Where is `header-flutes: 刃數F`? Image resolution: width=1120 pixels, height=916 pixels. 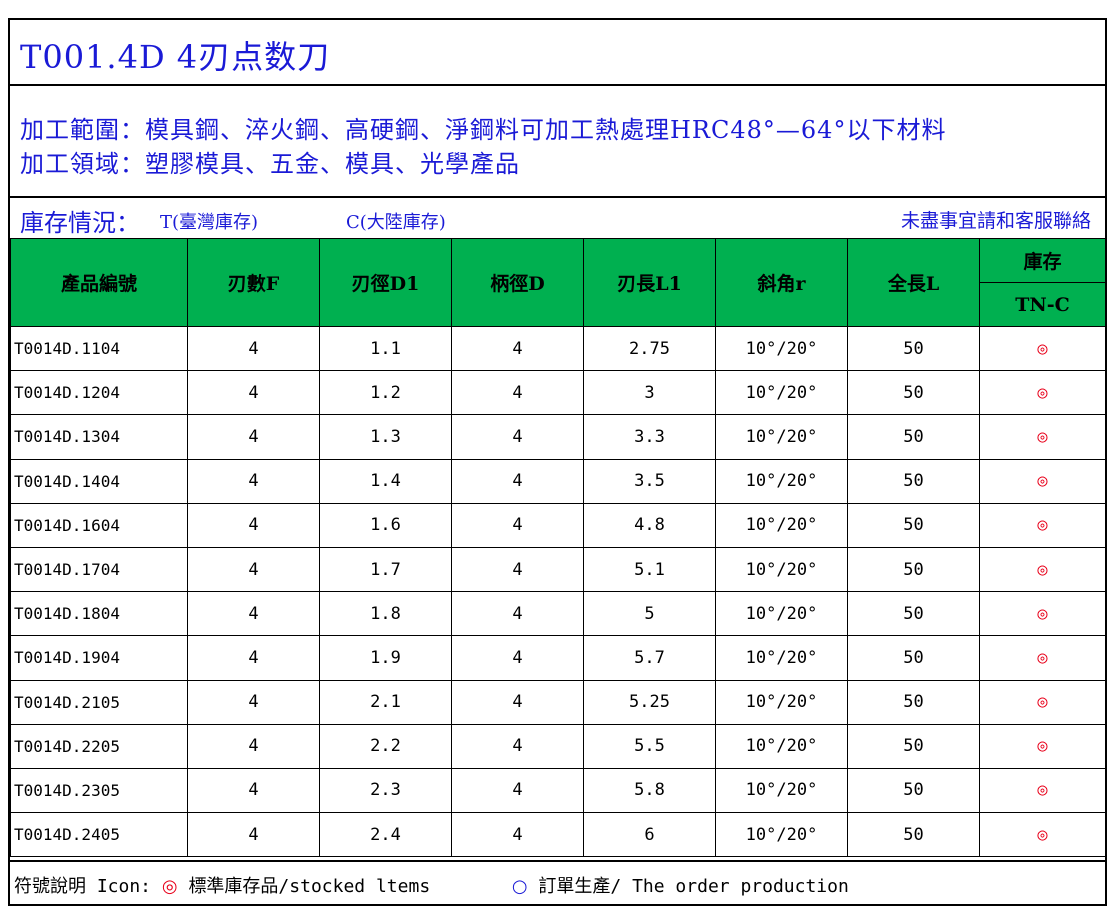
header-flutes: 刃數F is located at coordinates (253, 282).